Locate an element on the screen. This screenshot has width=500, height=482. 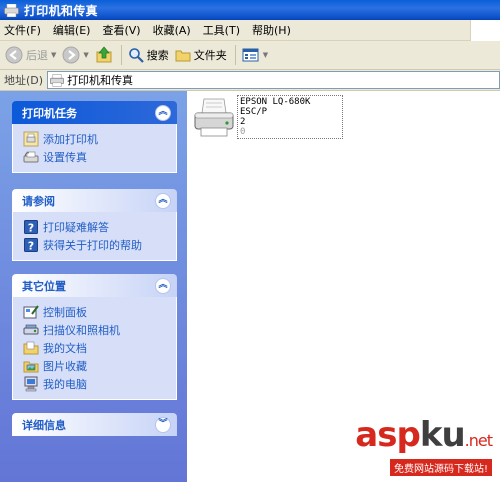
task-label: 我的文档 is located at coordinates (65, 348).